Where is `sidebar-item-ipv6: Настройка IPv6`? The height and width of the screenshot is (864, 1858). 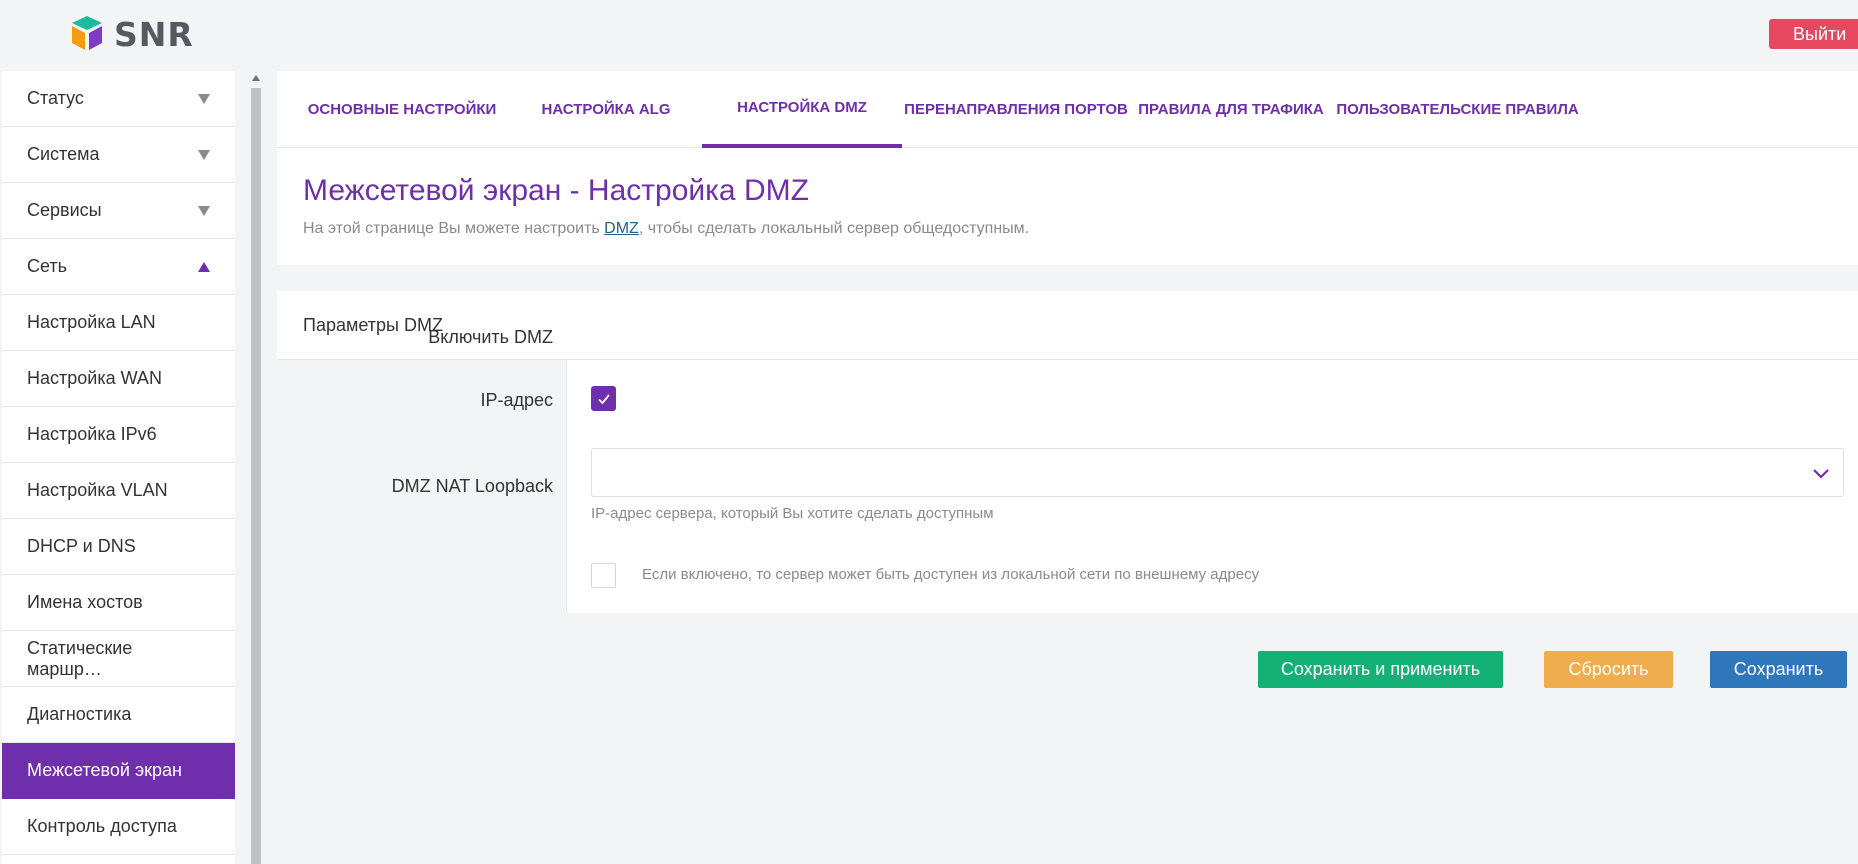
sidebar-item-ipv6: Настройка IPv6 is located at coordinates (118, 435).